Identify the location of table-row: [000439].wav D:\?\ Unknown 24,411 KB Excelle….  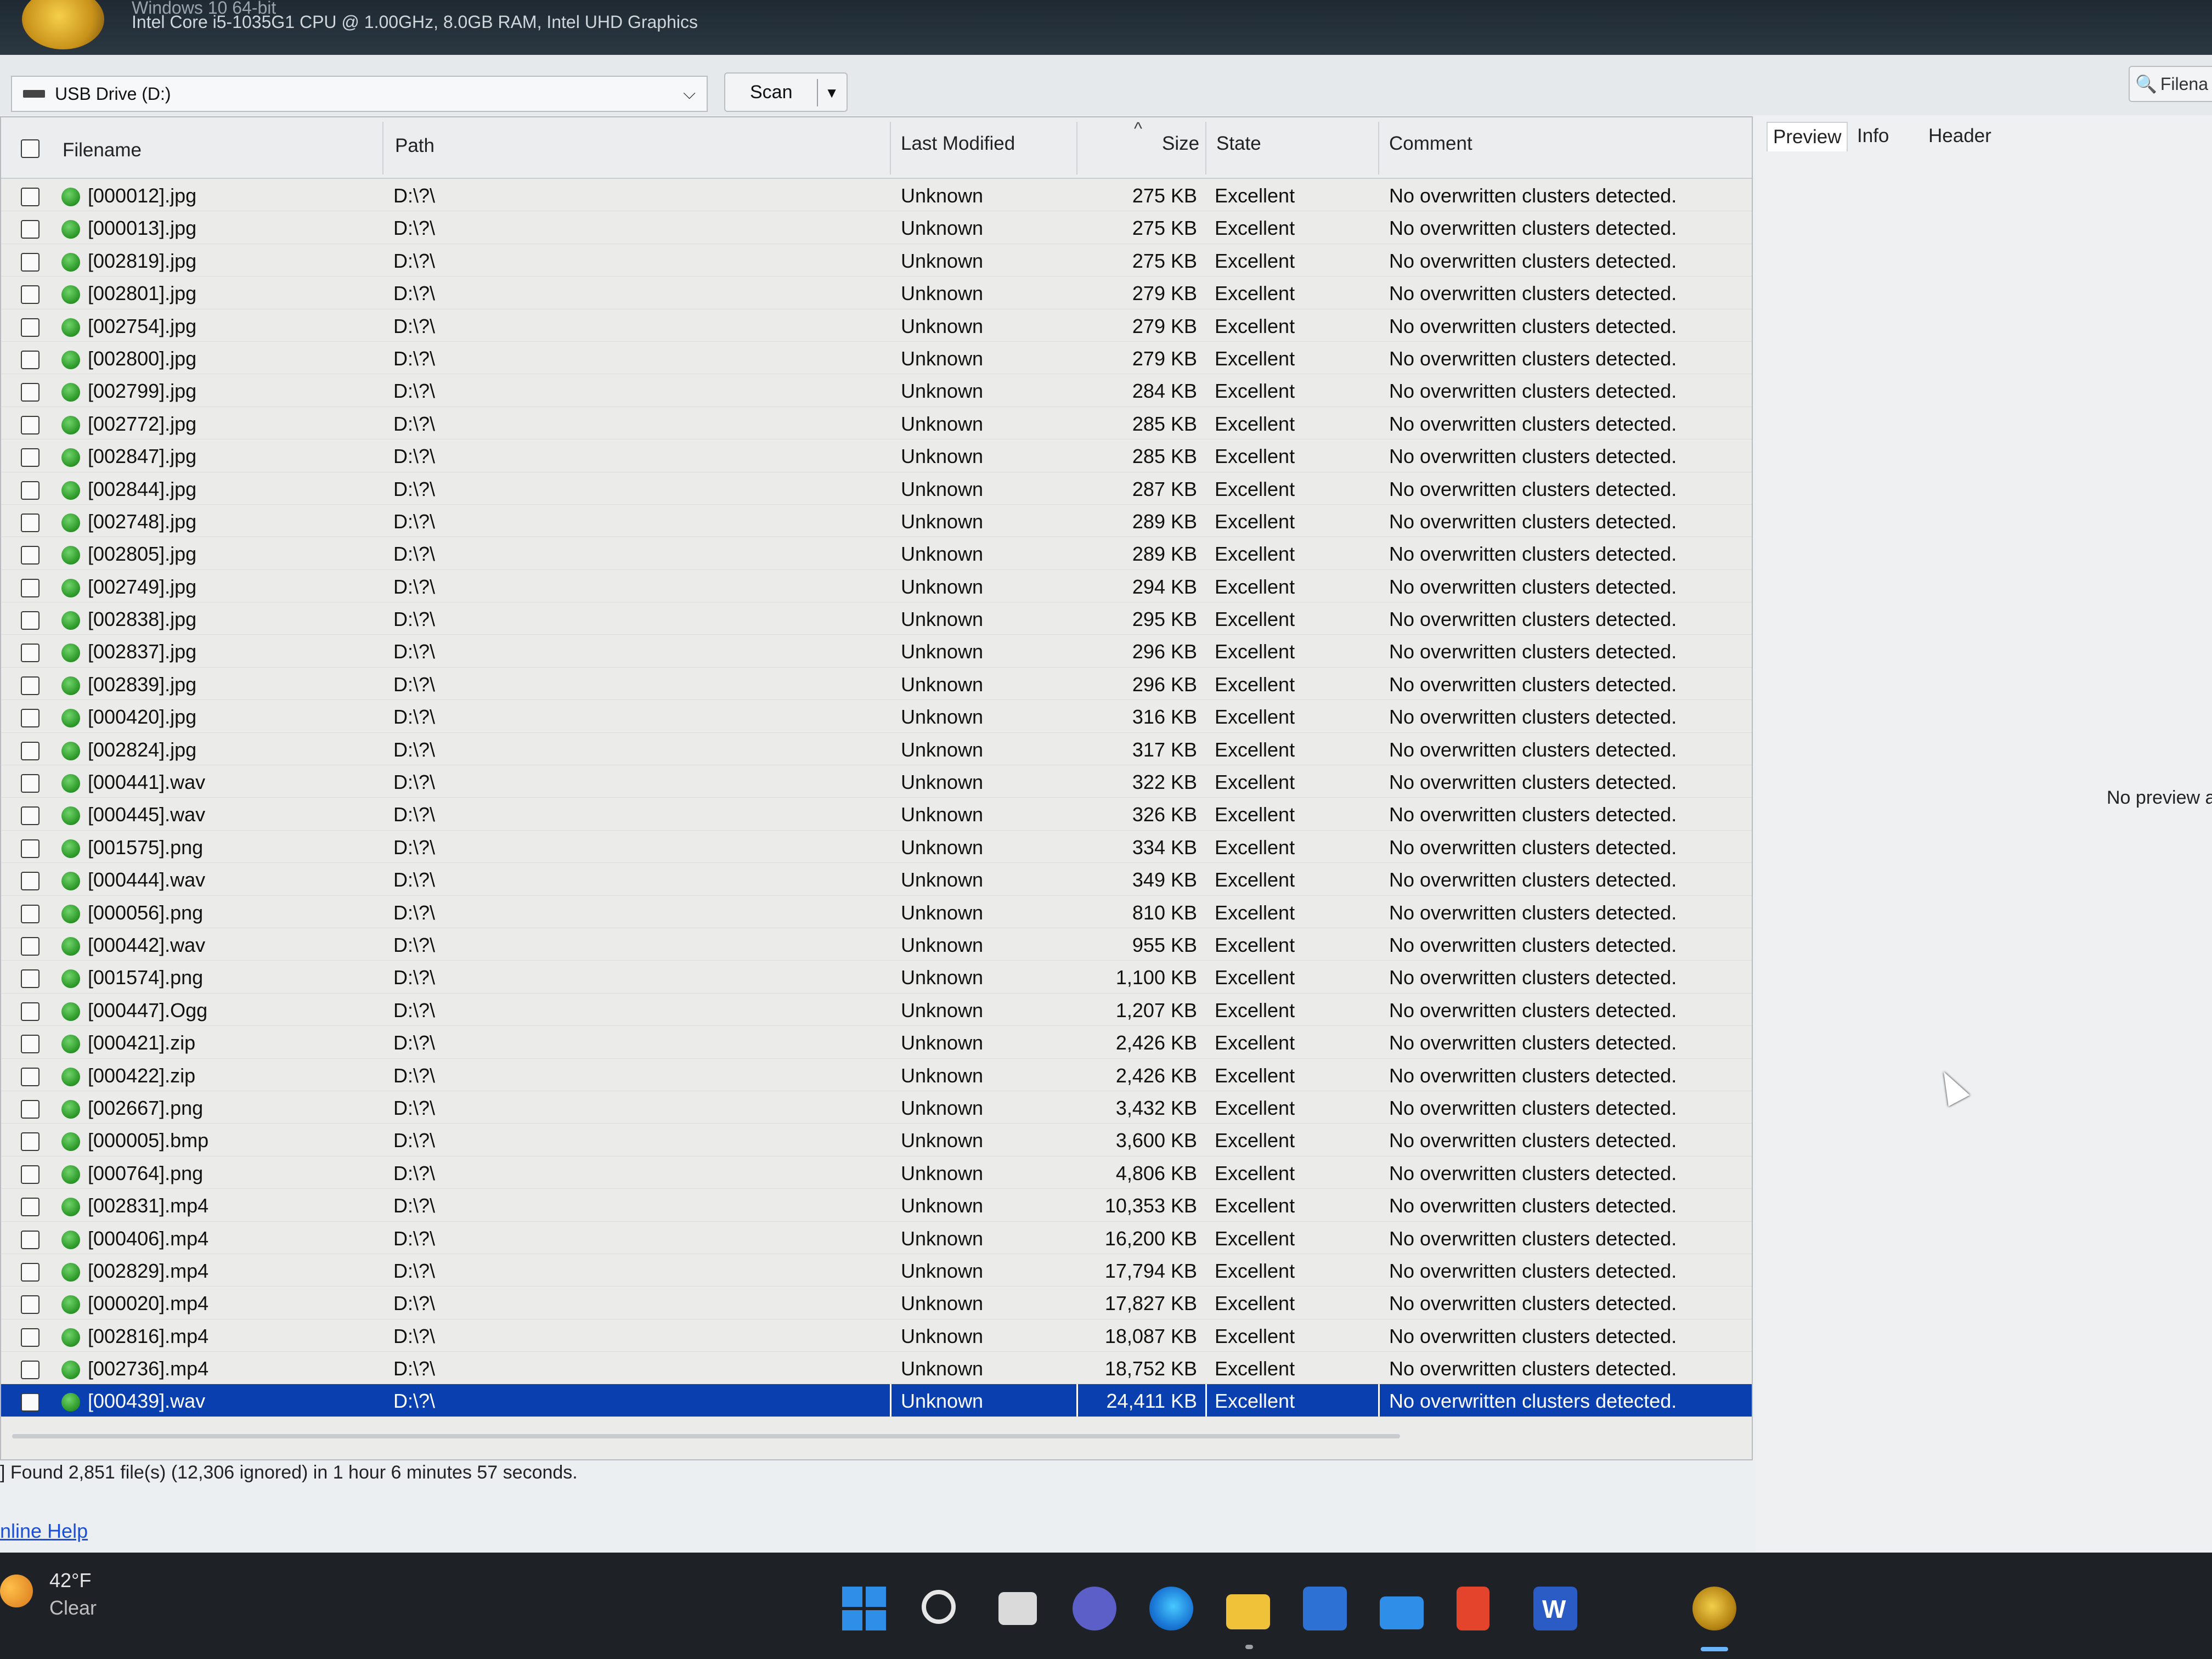
(876, 1400).